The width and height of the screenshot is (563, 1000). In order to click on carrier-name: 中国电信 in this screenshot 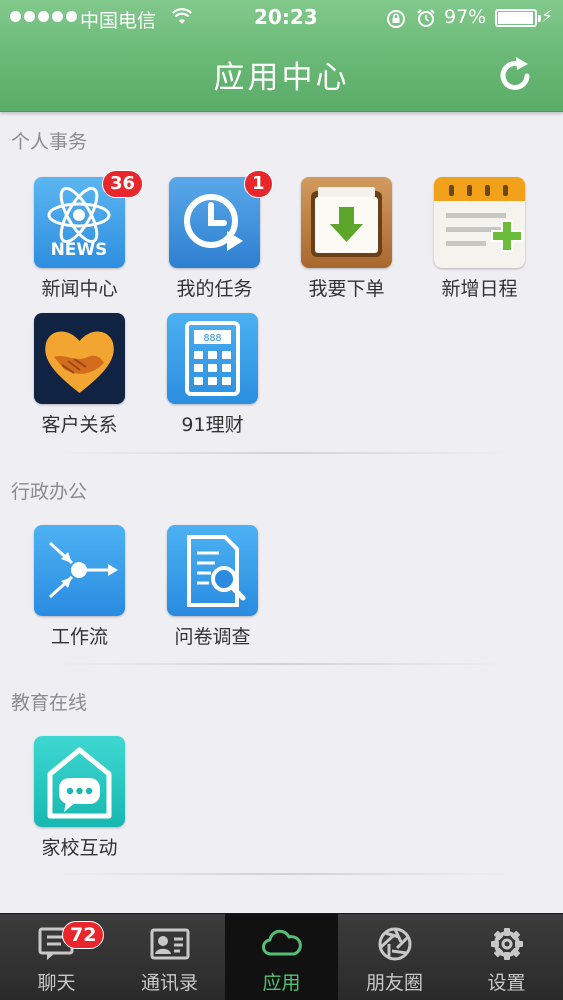, I will do `click(118, 21)`.